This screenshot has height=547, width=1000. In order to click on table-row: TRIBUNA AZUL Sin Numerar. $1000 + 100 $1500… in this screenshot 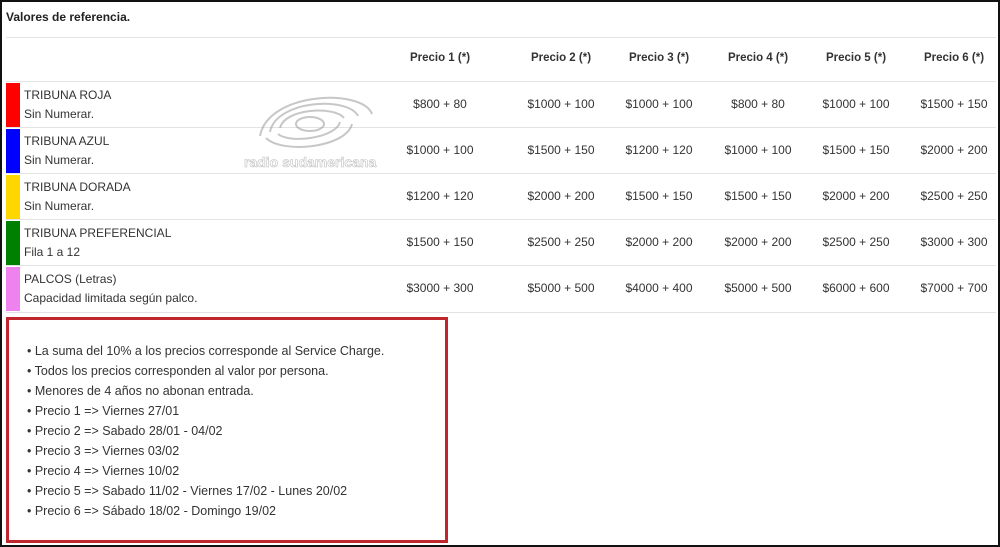, I will do `click(501, 150)`.